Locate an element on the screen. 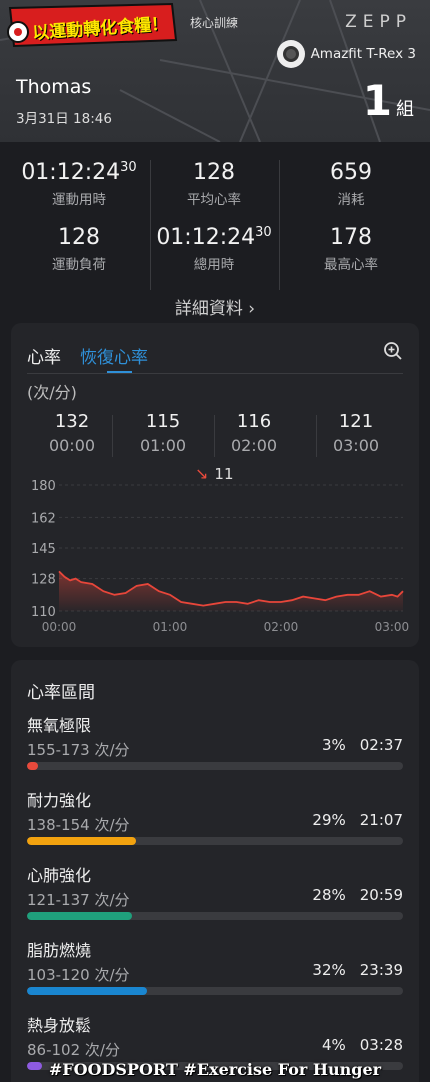 The width and height of the screenshot is (430, 1082). zone-time: 02:37 is located at coordinates (381, 745).